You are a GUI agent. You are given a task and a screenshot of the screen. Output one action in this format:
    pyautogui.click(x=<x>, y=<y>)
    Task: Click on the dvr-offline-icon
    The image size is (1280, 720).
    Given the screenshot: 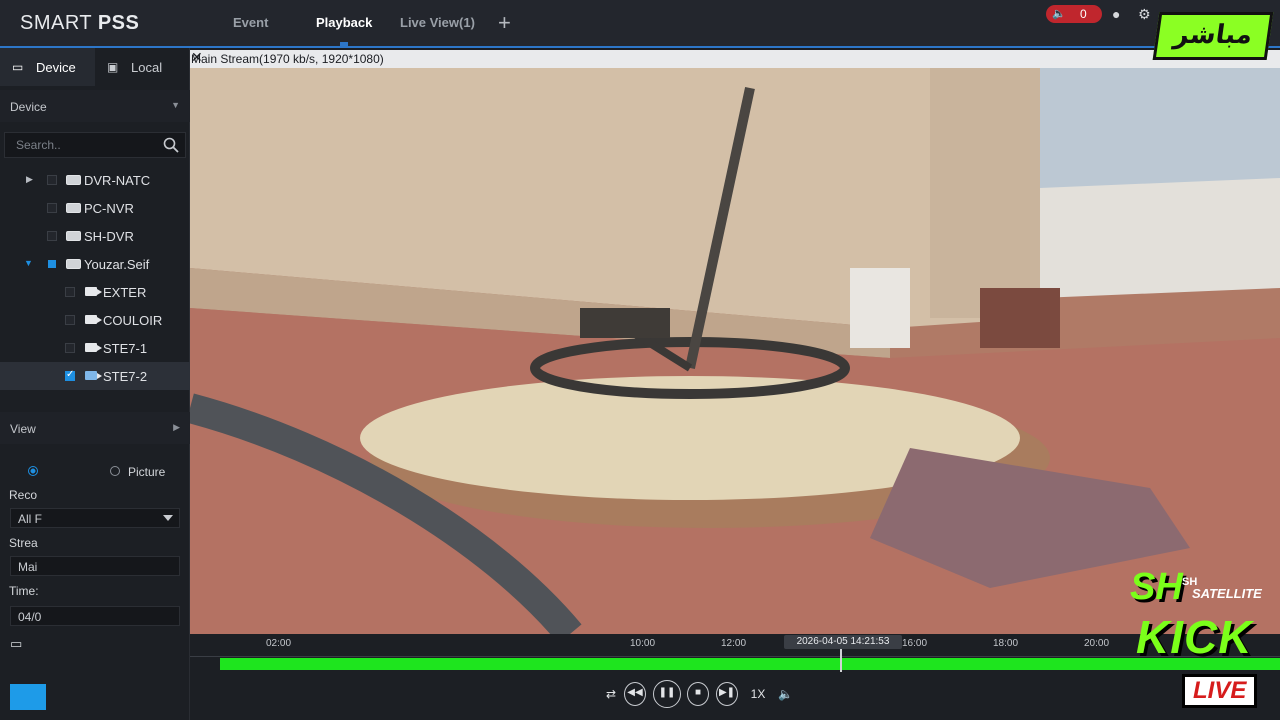 What is the action you would take?
    pyautogui.click(x=73, y=236)
    